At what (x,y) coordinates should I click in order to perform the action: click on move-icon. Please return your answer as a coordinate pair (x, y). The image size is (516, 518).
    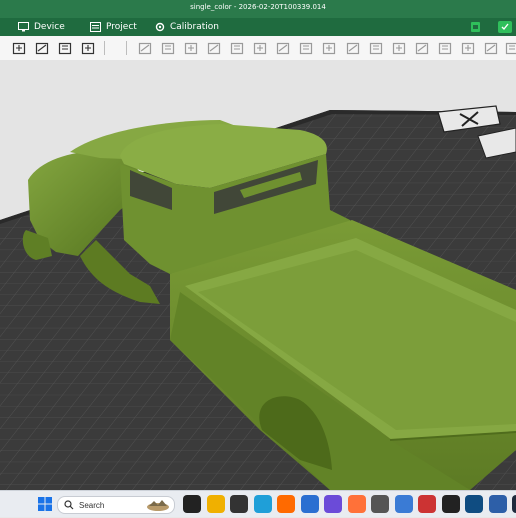
    Looking at the image, I should click on (145, 48).